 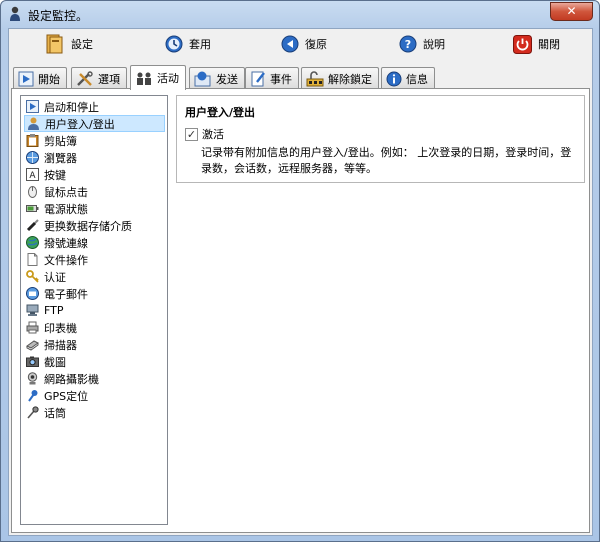 I want to click on list-item-label: 文件操作, so click(x=66, y=260).